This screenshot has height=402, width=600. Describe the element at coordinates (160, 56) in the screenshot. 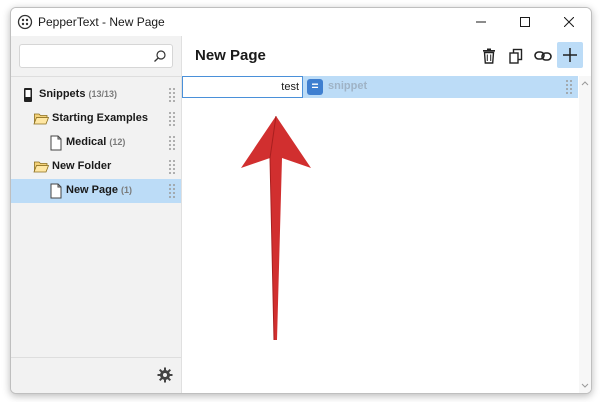

I see `search-icon` at that location.